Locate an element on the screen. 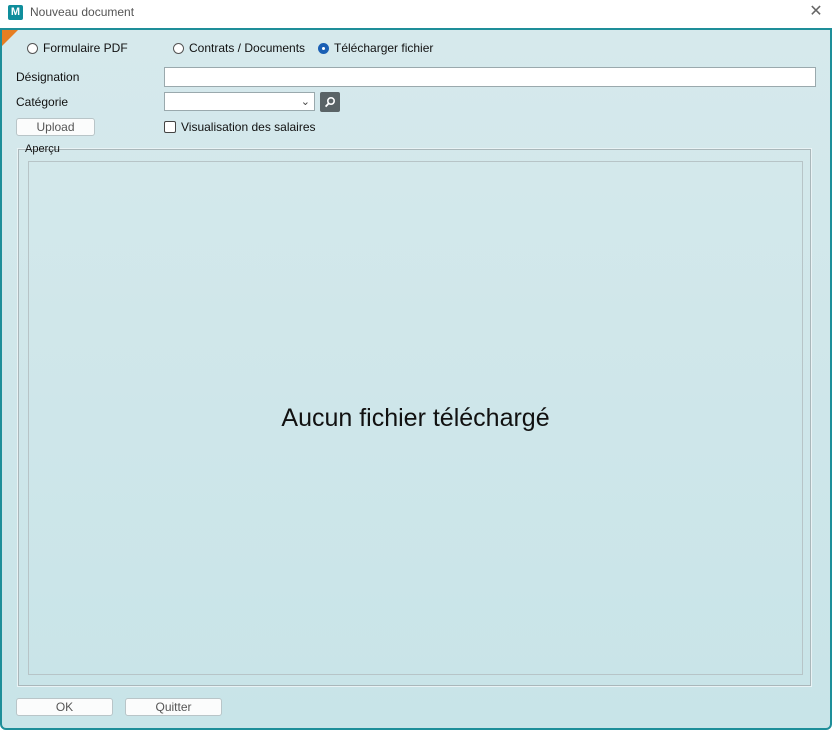 This screenshot has height=732, width=834. salary-visibility-label: Visualisation des salaires is located at coordinates (248, 127).